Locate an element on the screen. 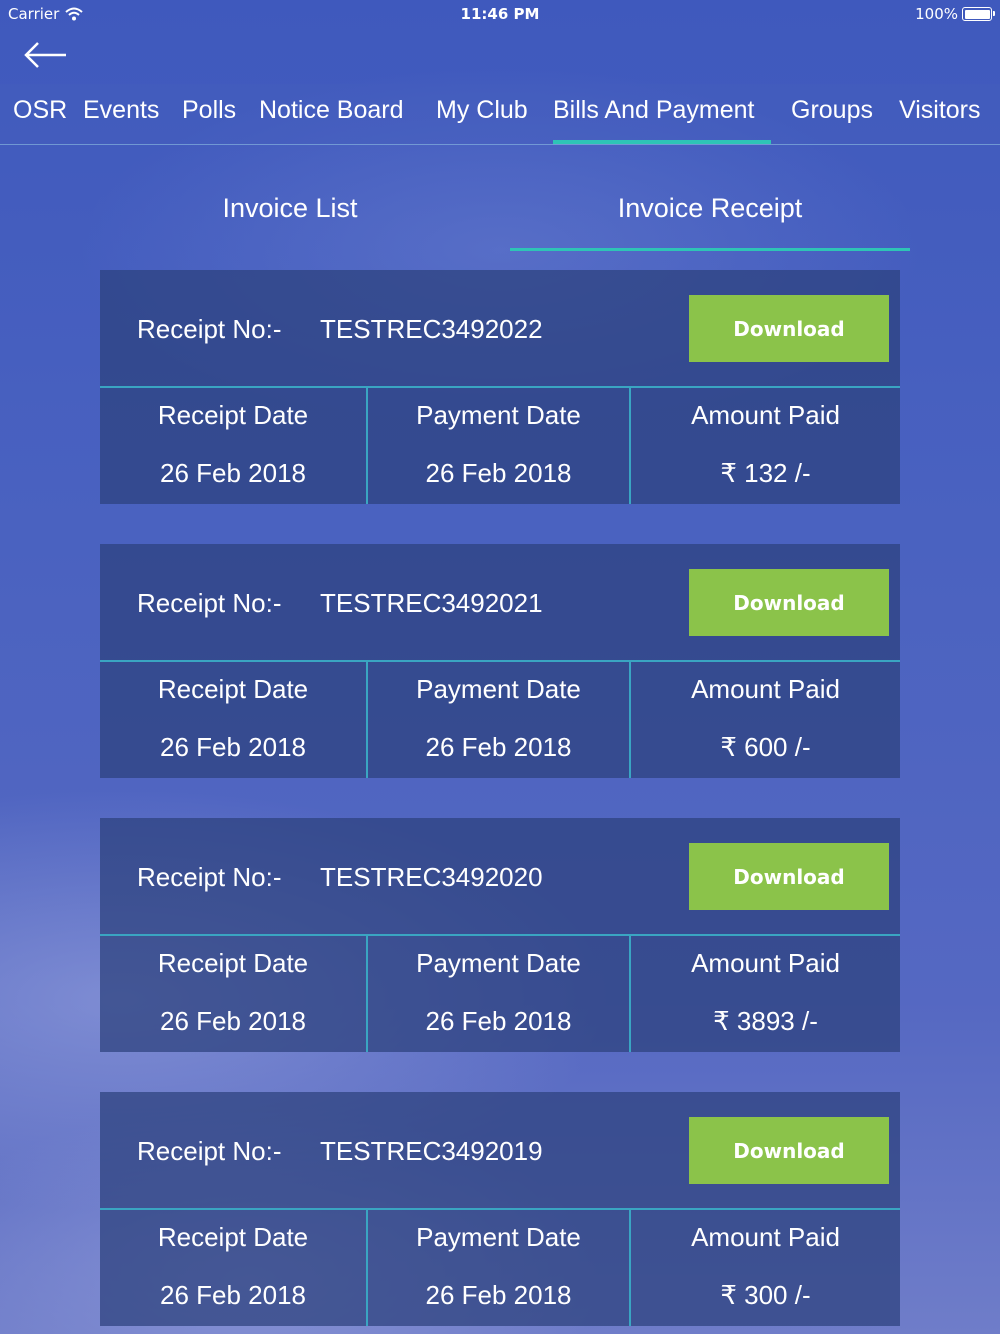 The image size is (1000, 1334). tab-events: Events is located at coordinates (121, 120).